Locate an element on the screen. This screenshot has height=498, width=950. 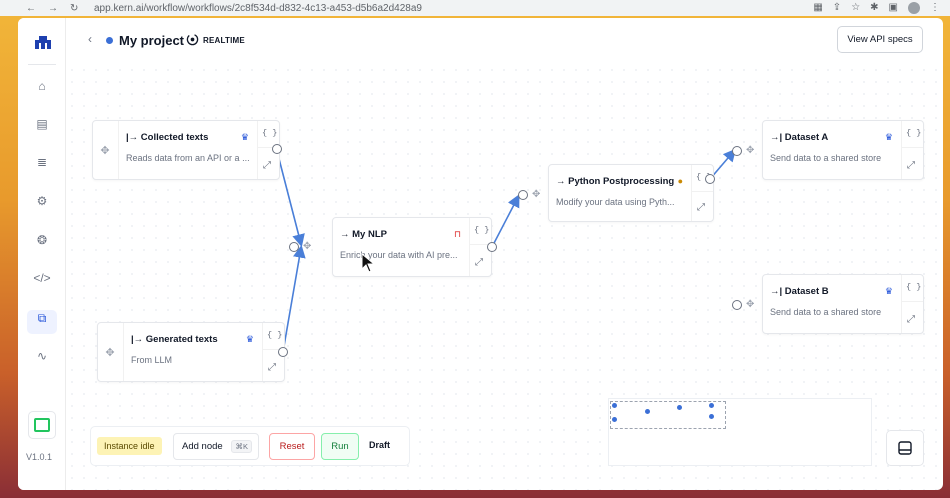
node-body: |→ Generated texts ♛ From LLM is located at coordinates (192, 352).